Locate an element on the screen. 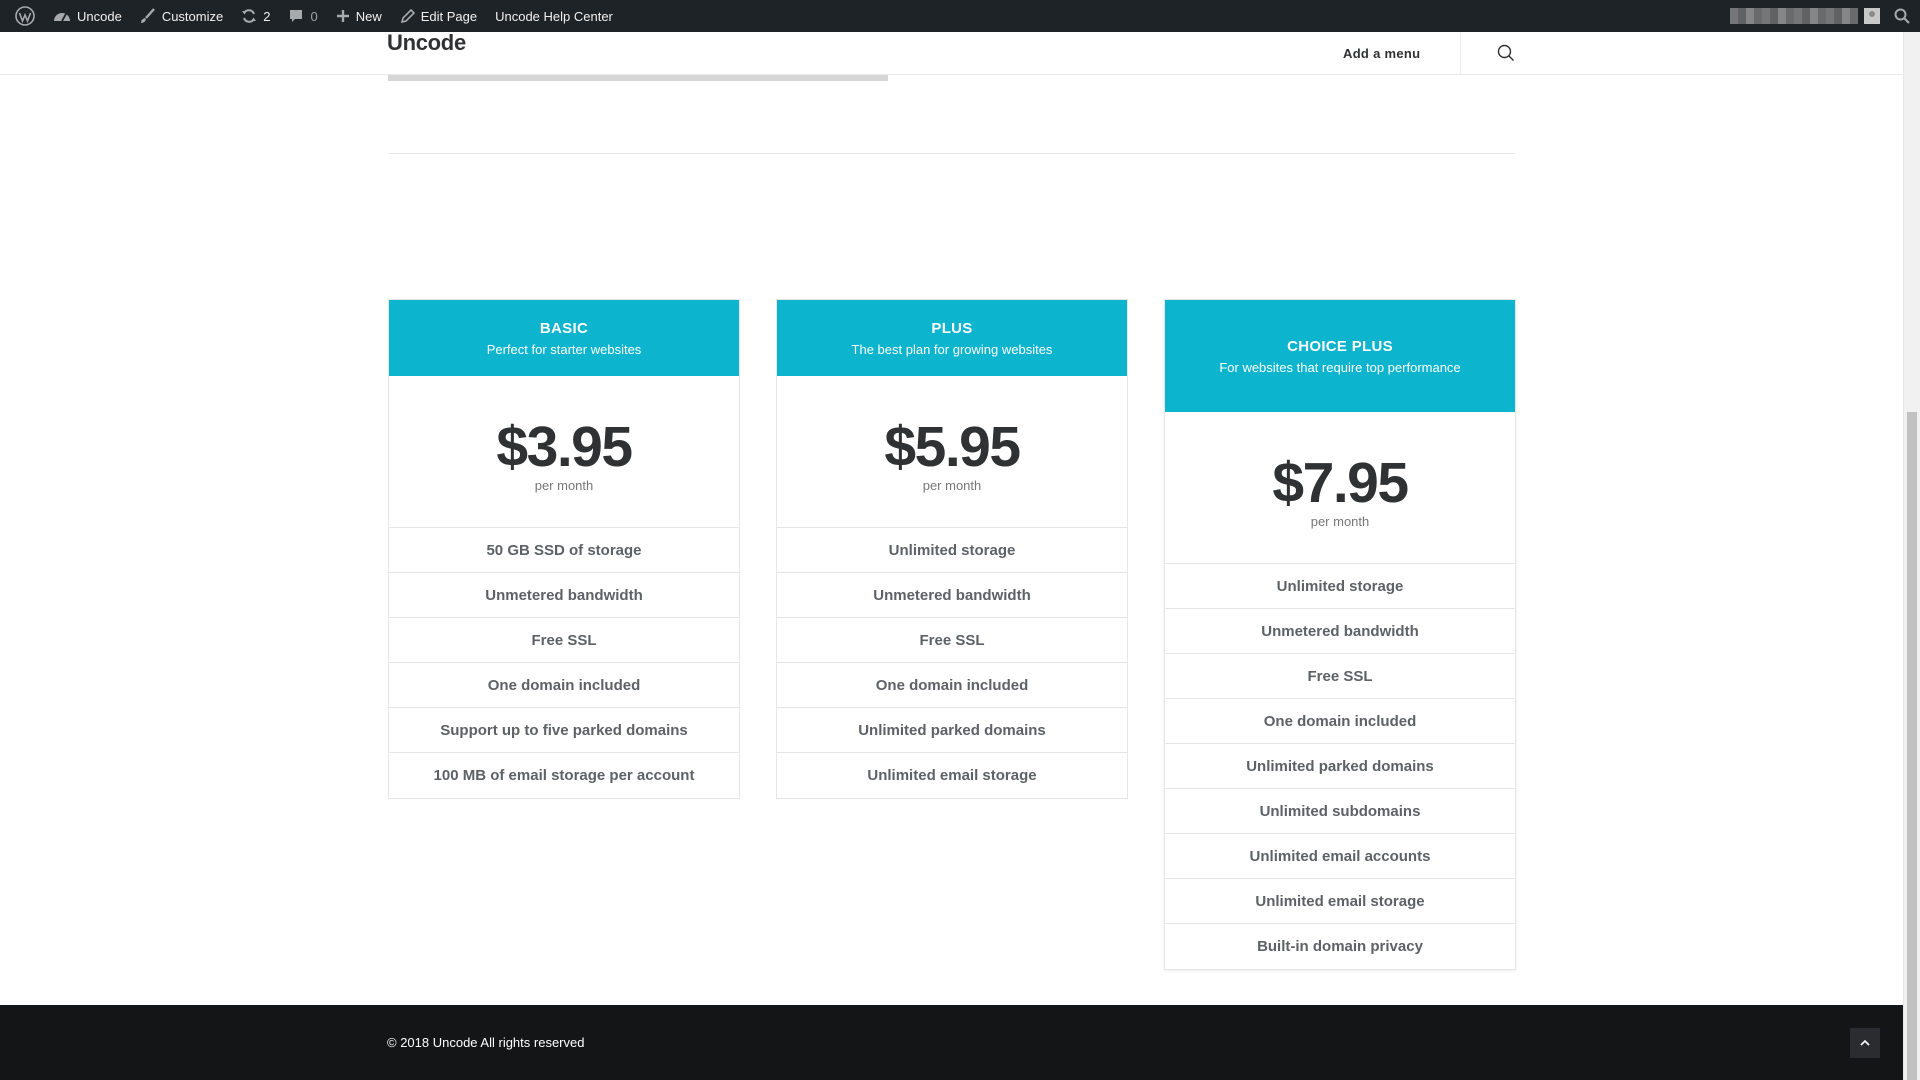  scrollbar-thumb is located at coordinates (1912, 746).